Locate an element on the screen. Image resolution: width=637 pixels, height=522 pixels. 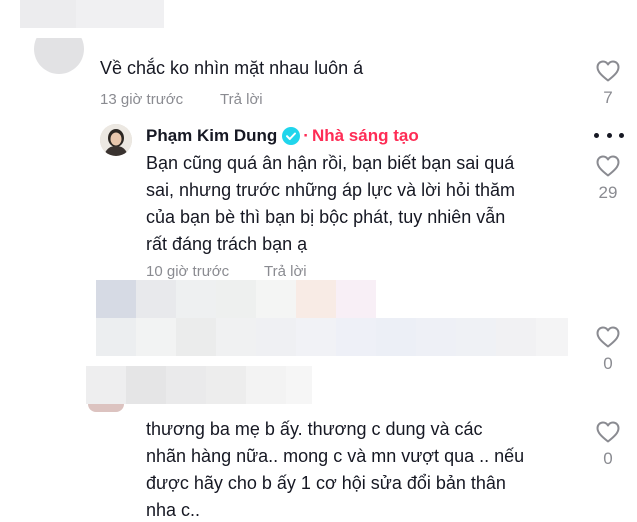
author-name: Phạm Kim Dung is located at coordinates (211, 136).